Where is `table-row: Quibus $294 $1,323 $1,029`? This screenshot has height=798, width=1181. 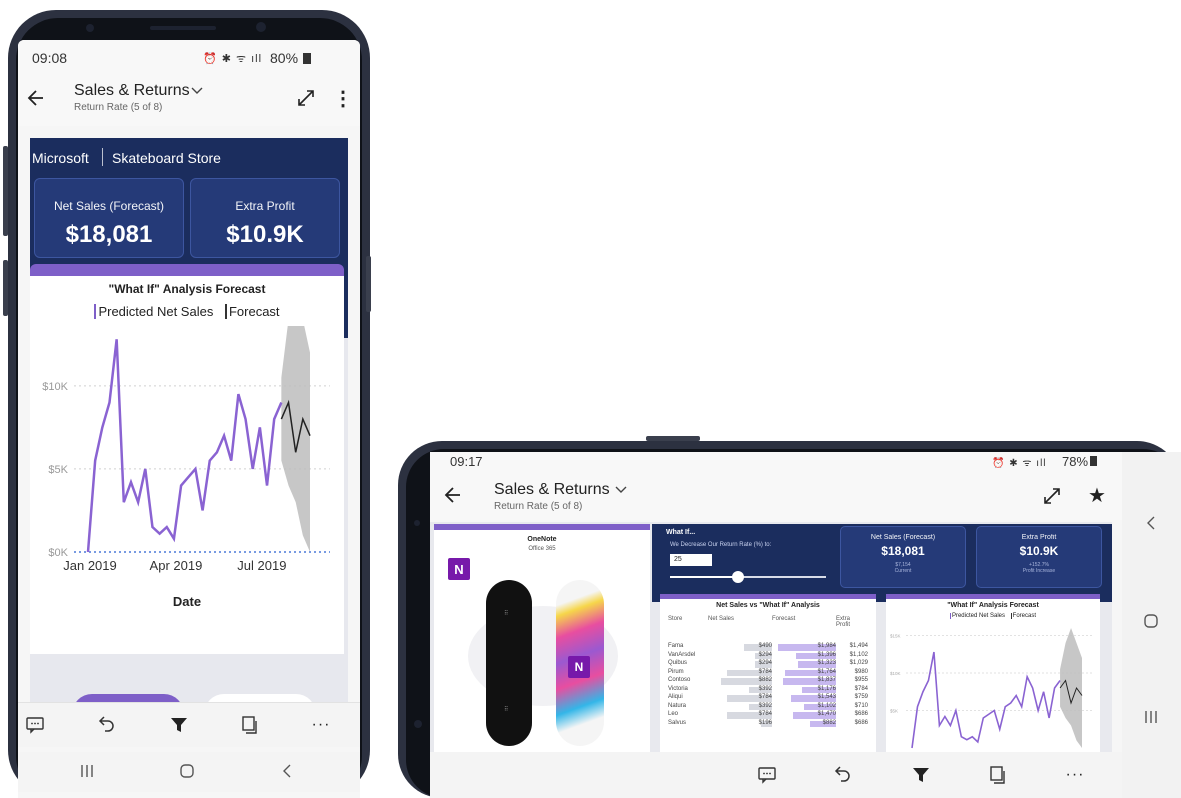
table-row: Quibus $294 $1,323 $1,029 is located at coordinates (768, 663).